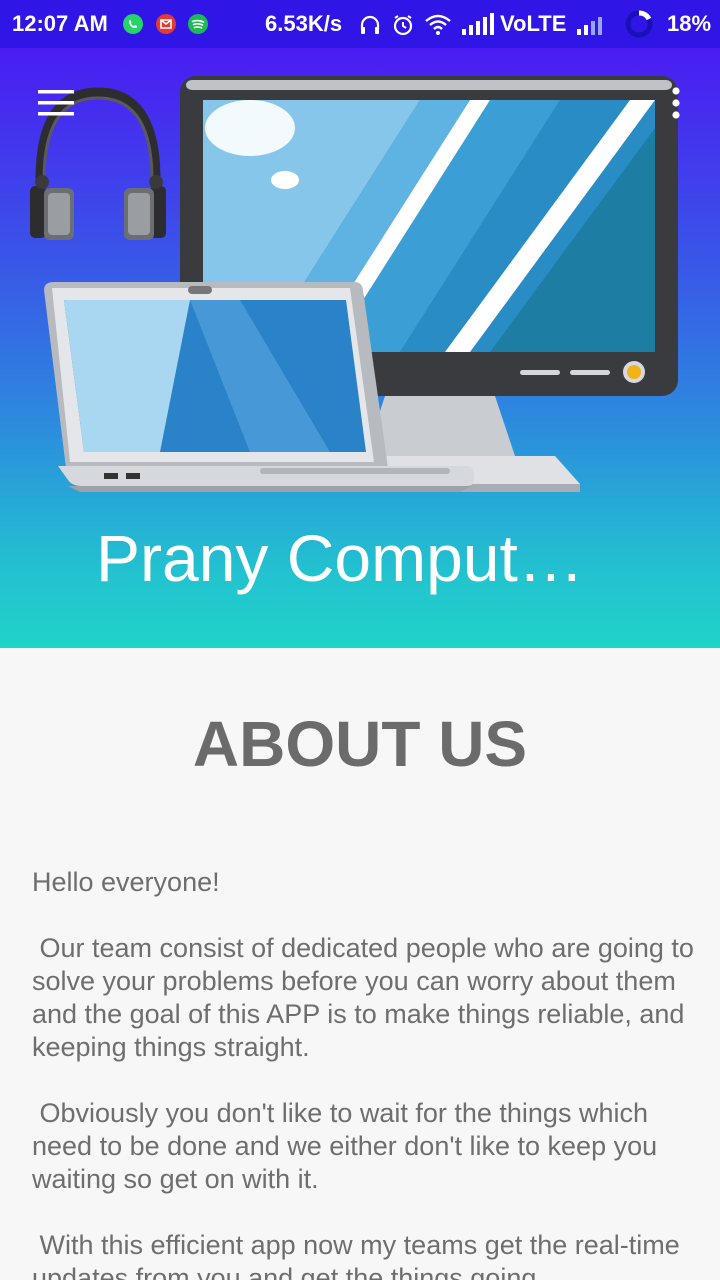  What do you see at coordinates (133, 24) in the screenshot?
I see `whatsapp-icon` at bounding box center [133, 24].